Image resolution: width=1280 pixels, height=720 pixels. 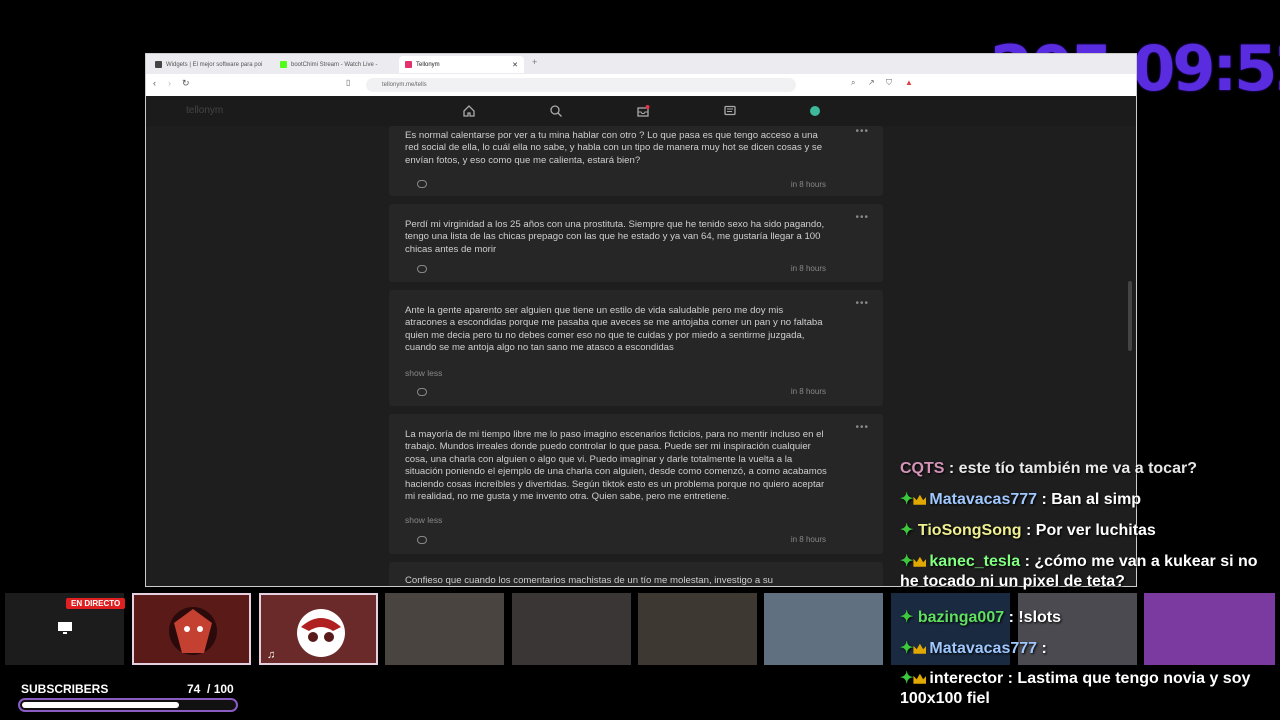 I want to click on anime-avatar-icon, so click(x=193, y=631).